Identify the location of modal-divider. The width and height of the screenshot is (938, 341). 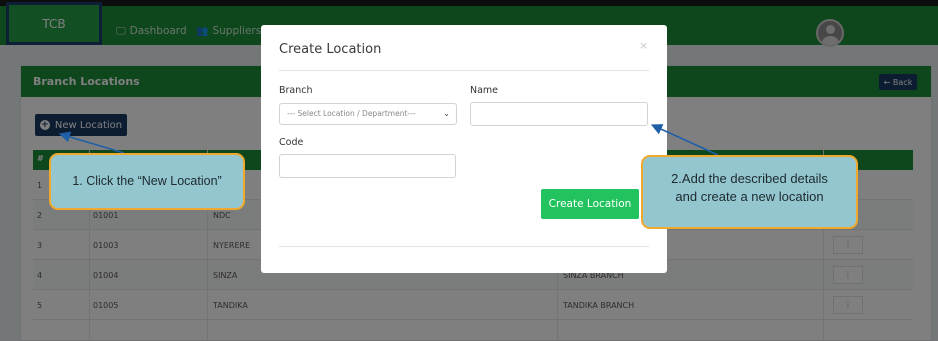
(464, 70).